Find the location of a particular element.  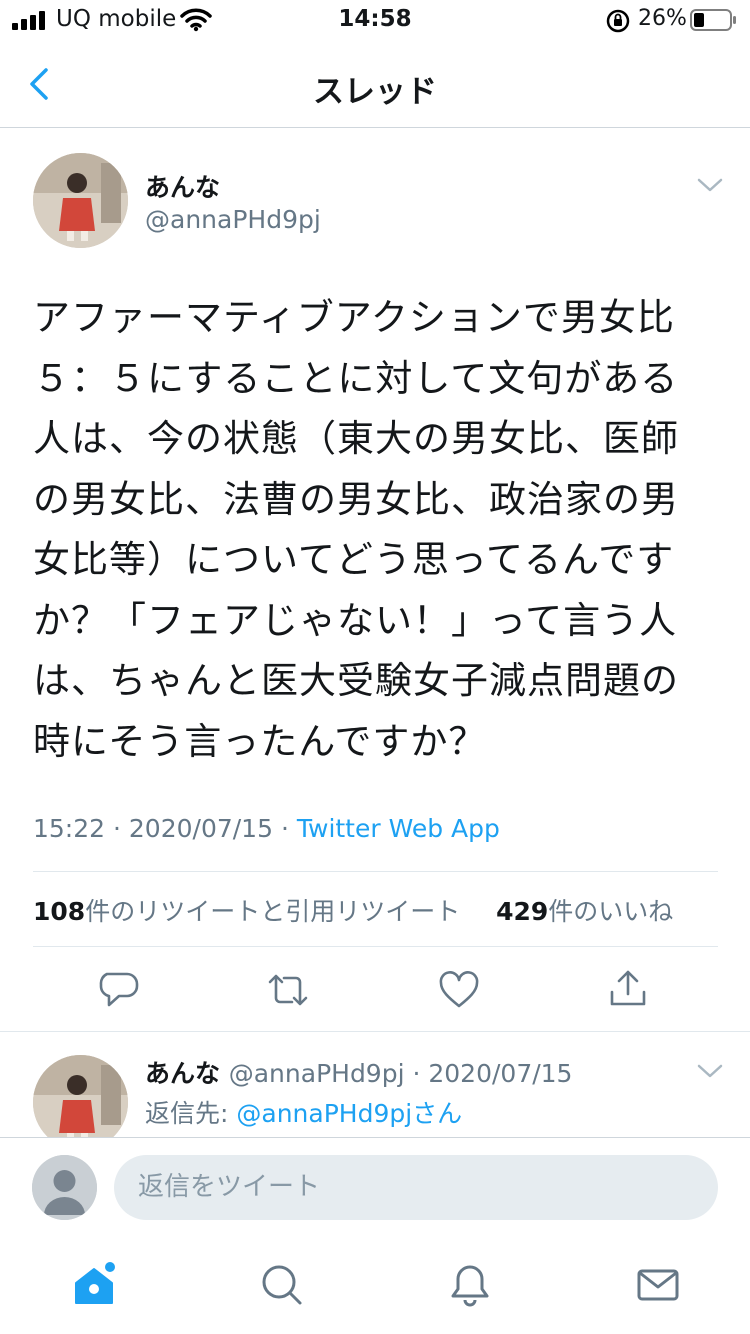

share-icon is located at coordinates (628, 988).